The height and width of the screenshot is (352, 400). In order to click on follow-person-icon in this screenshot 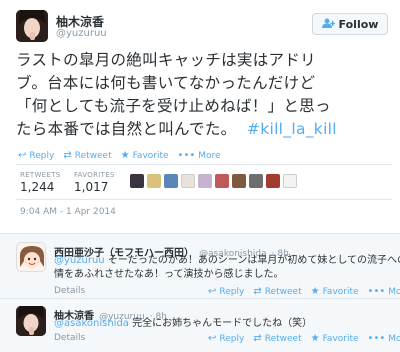, I will do `click(328, 24)`.